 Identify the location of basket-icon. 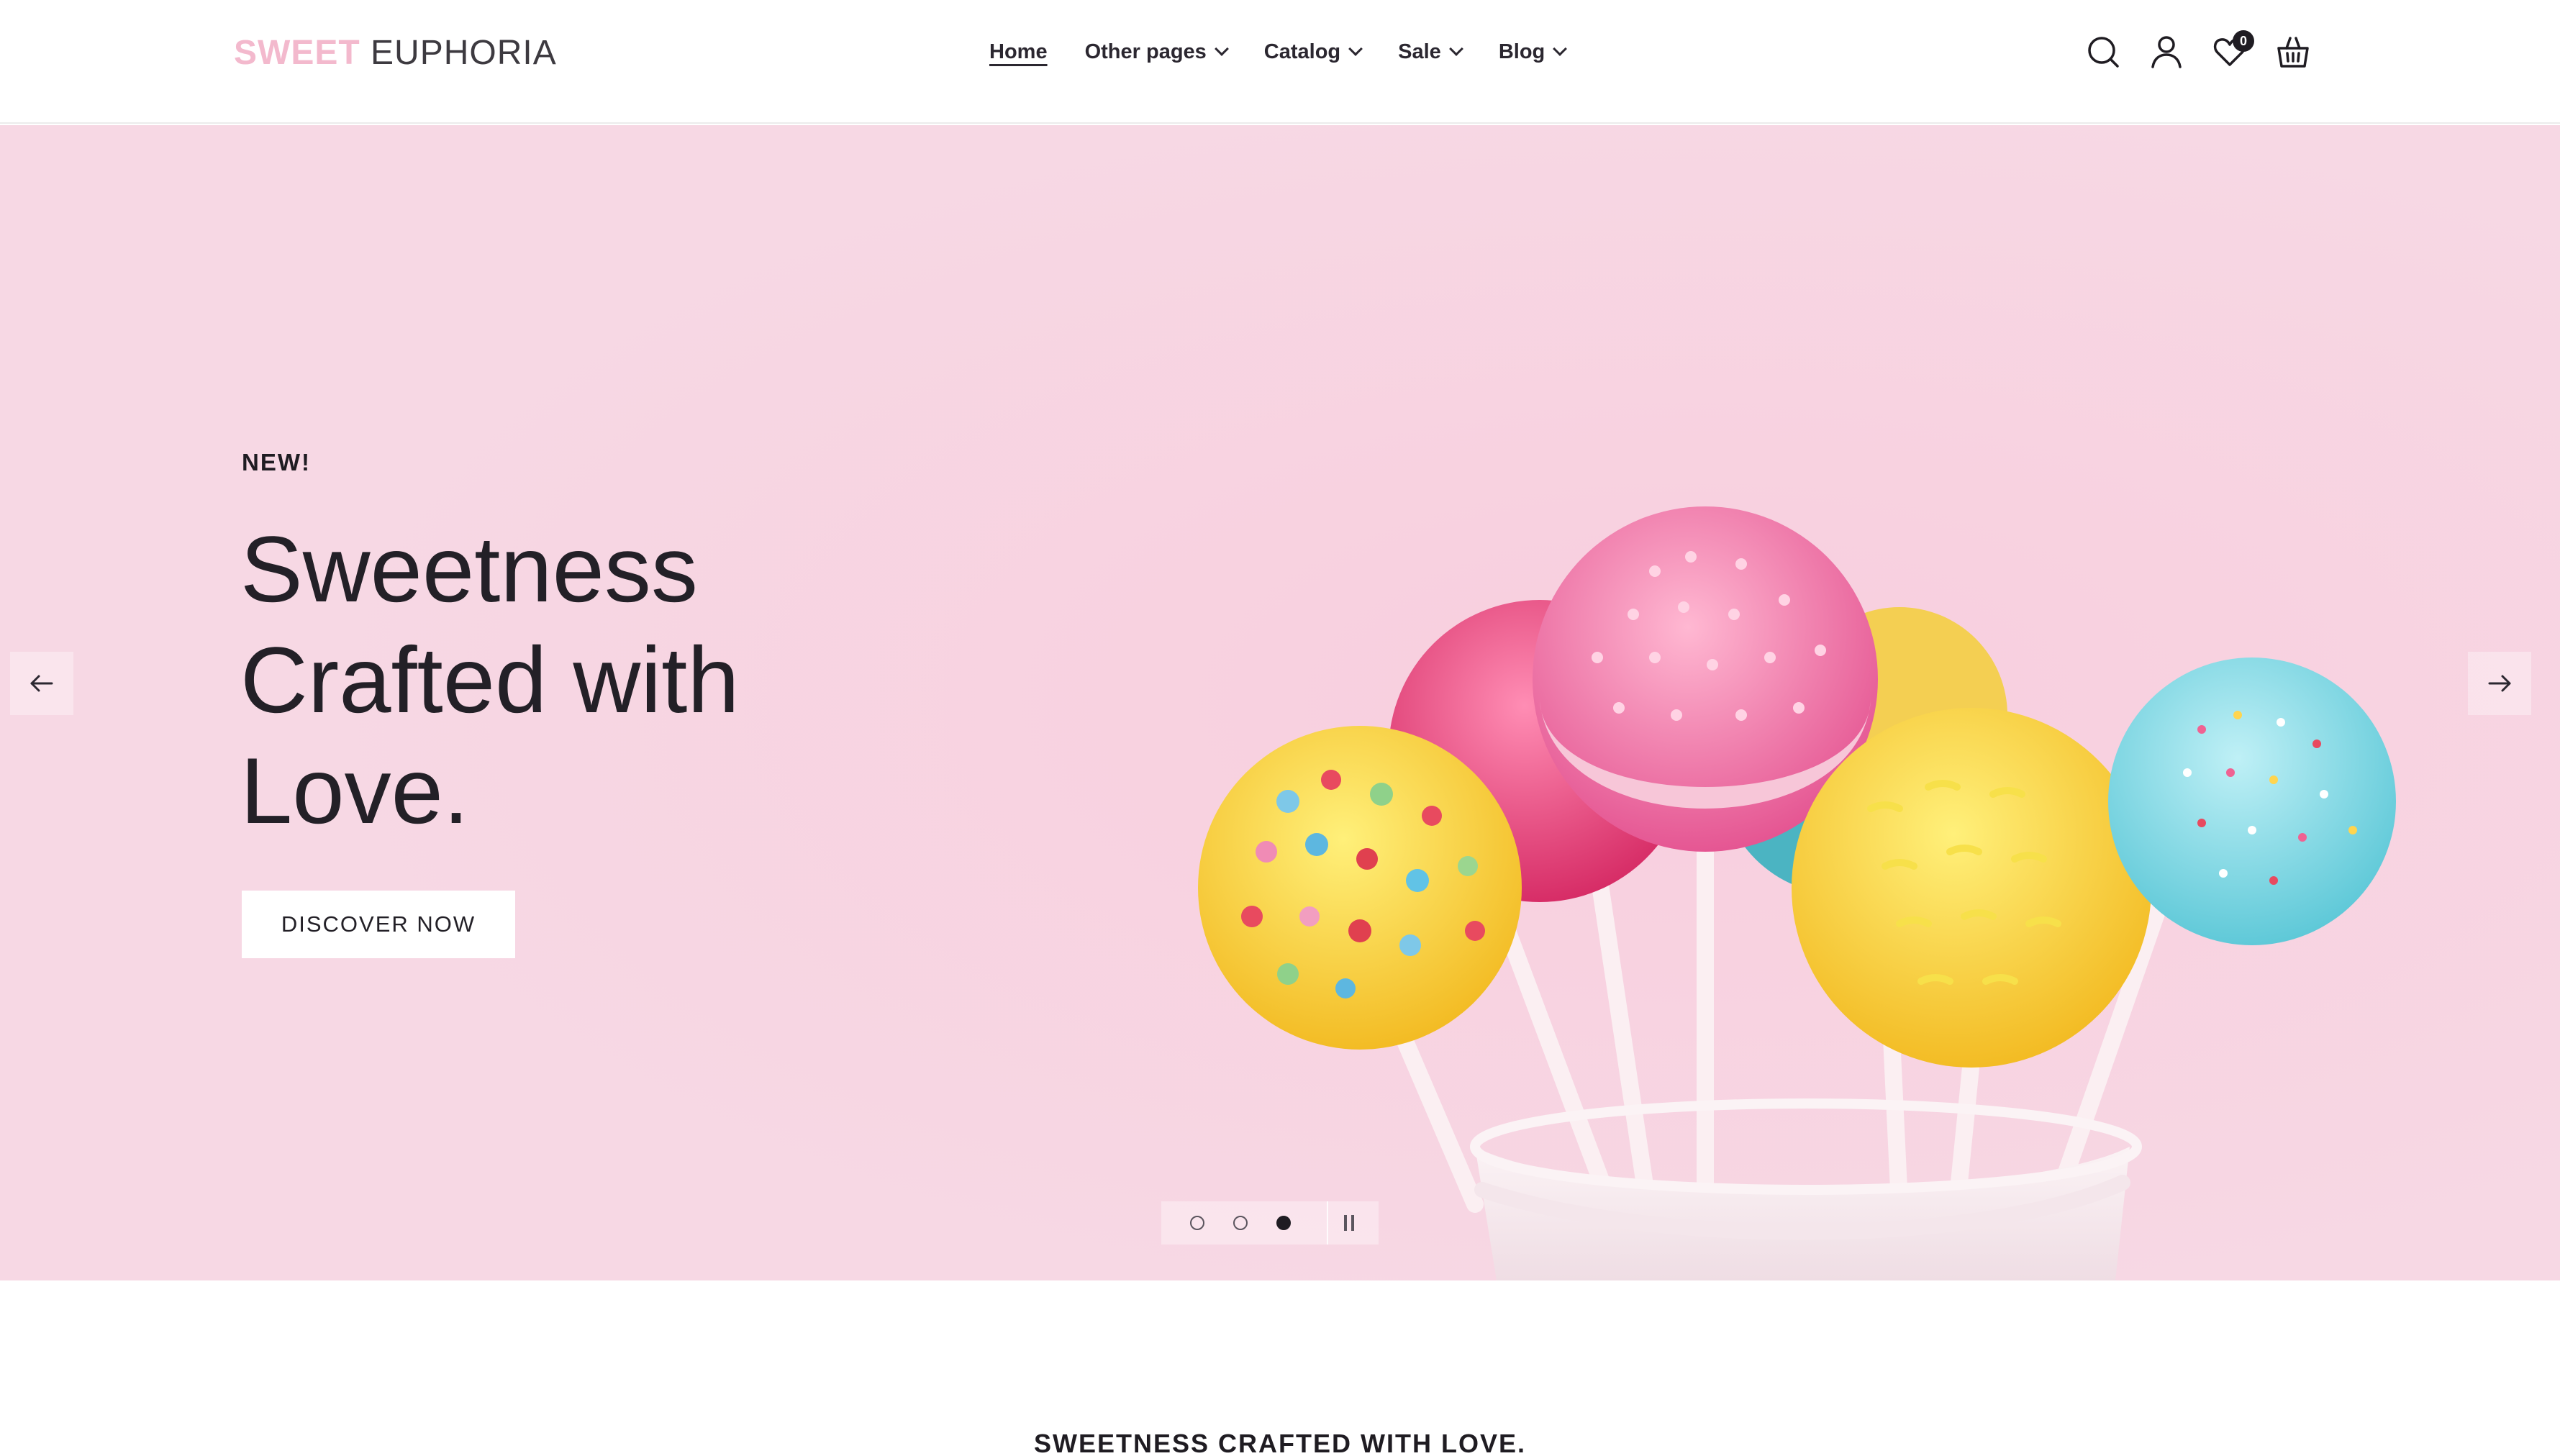
(2293, 52).